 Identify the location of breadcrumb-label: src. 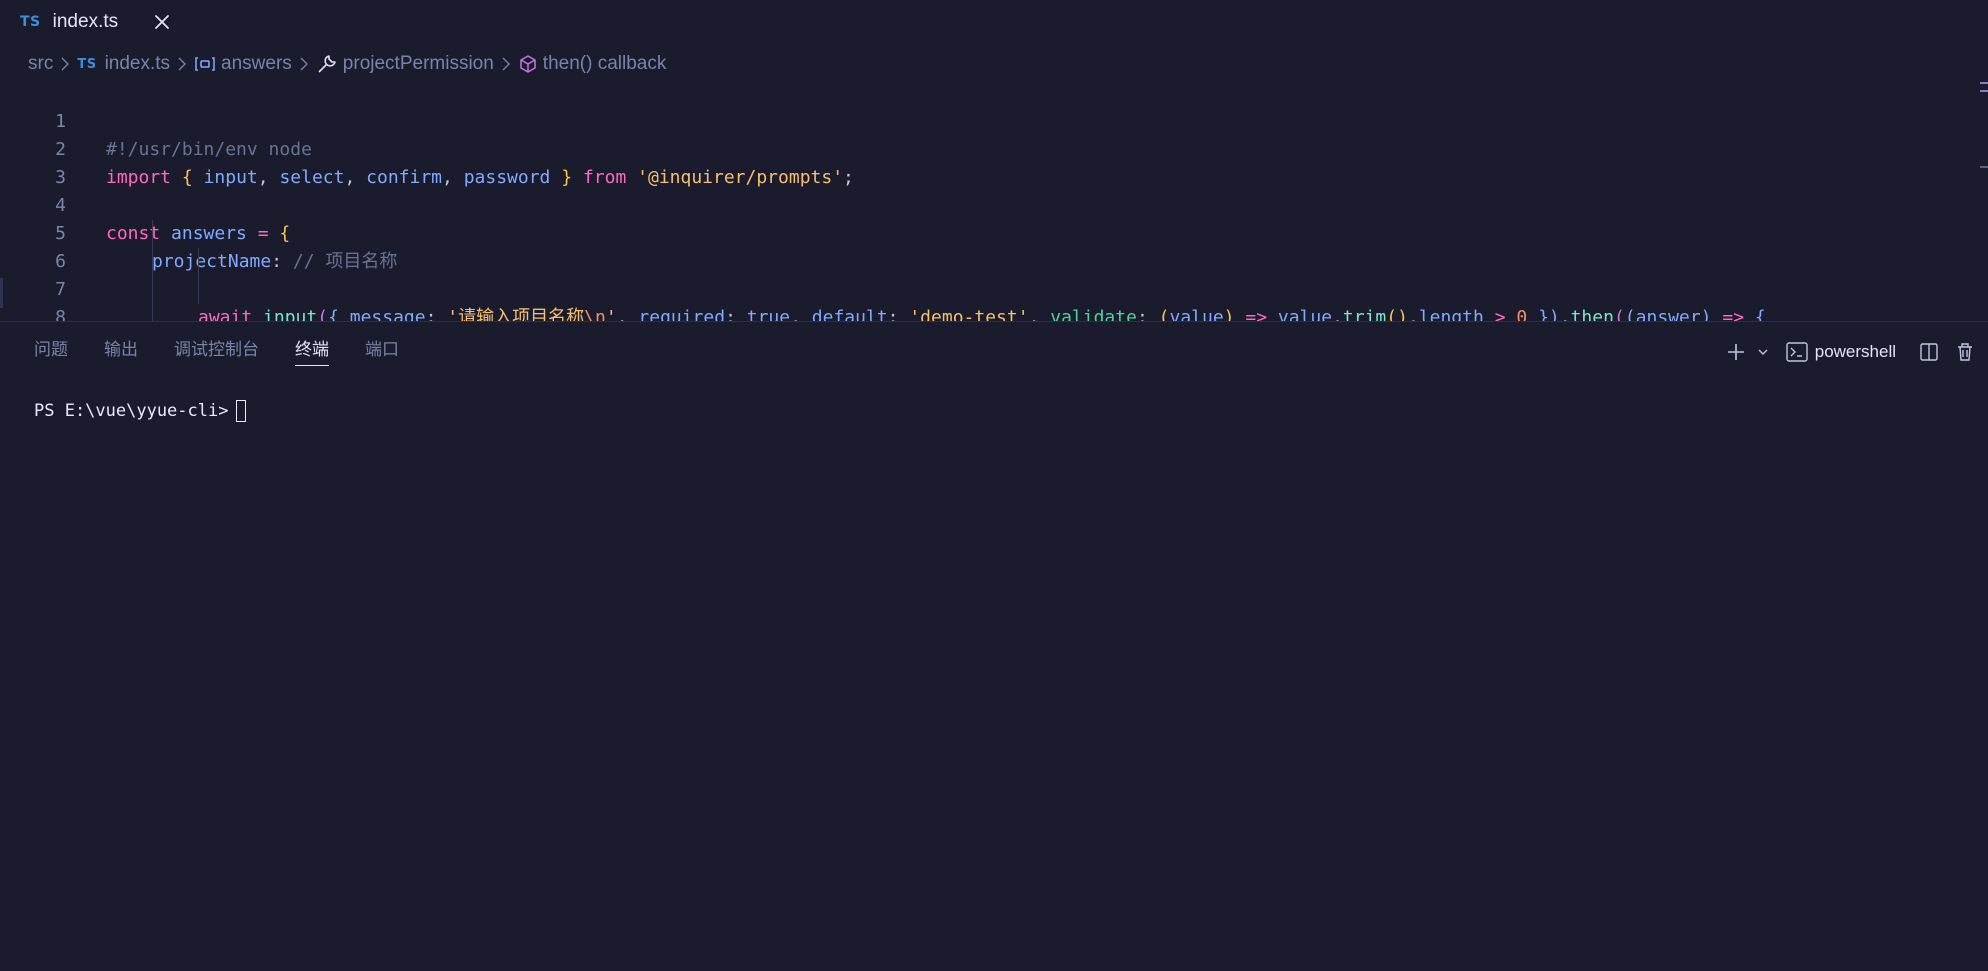
(41, 63).